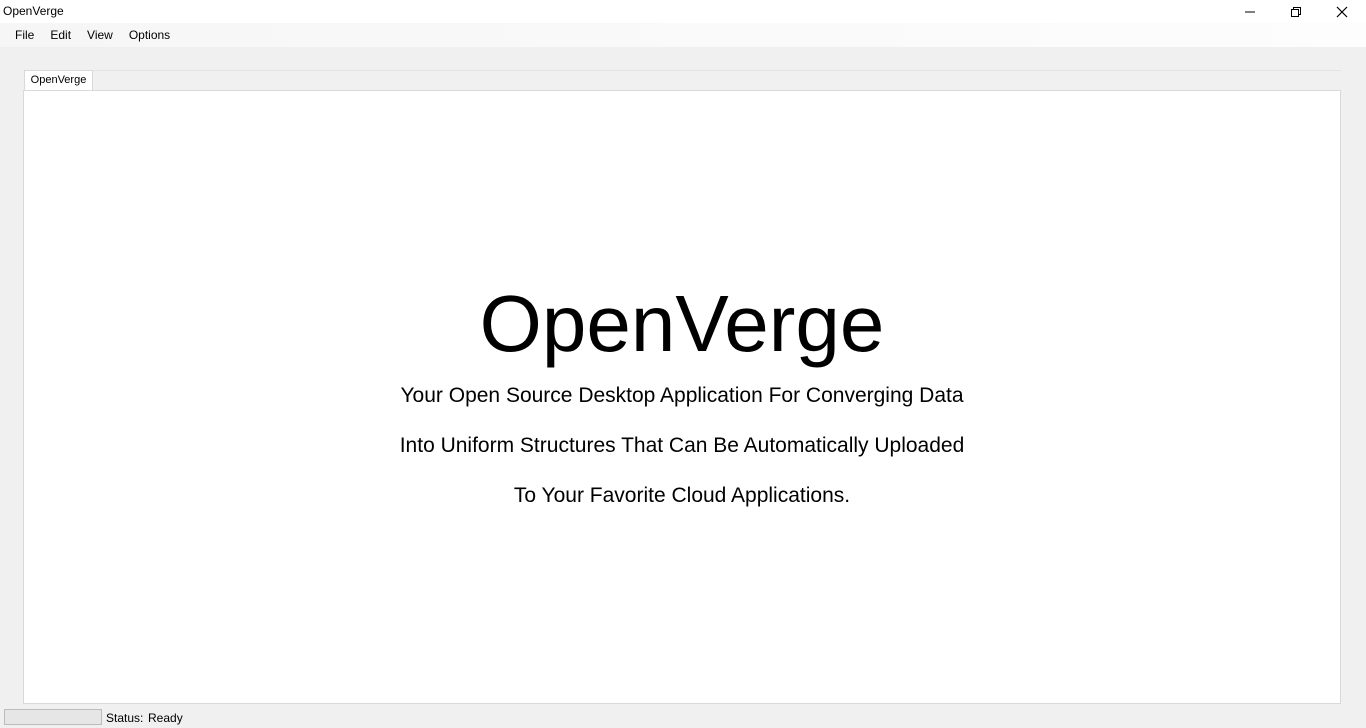 Image resolution: width=1366 pixels, height=728 pixels. I want to click on title-bar: OpenVerge, so click(683, 11).